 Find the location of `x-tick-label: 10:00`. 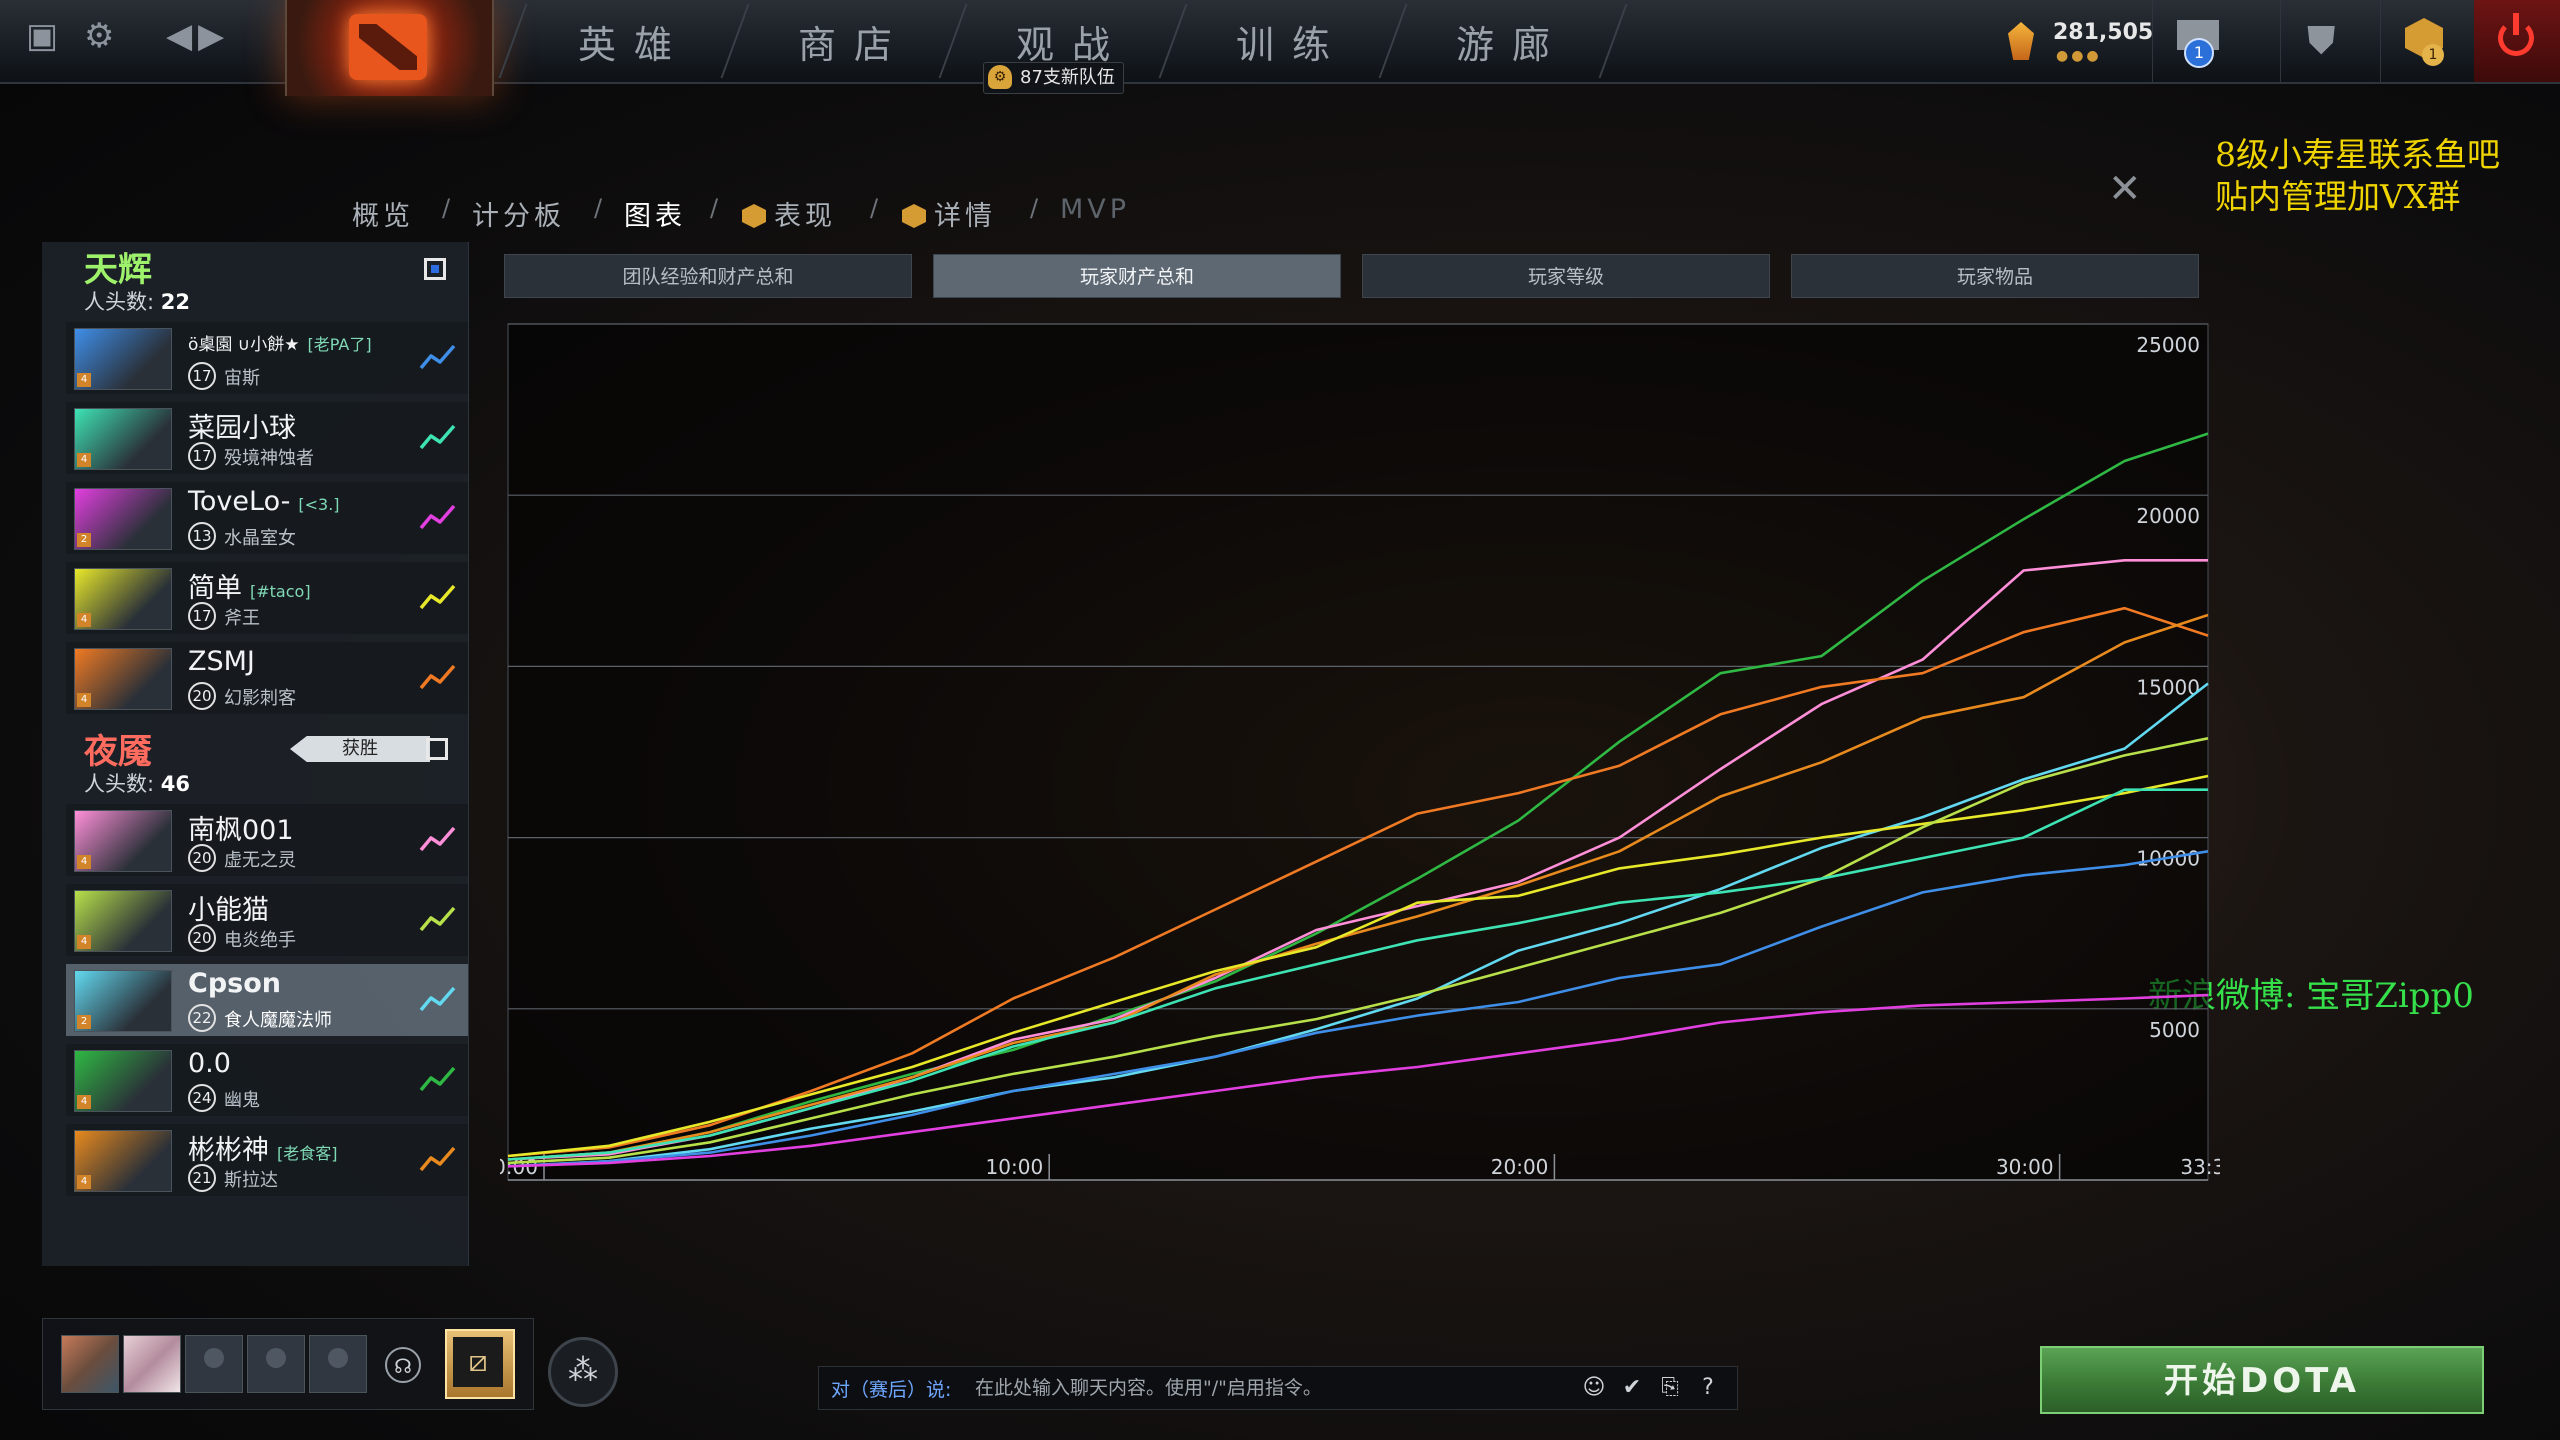

x-tick-label: 10:00 is located at coordinates (1015, 1167).